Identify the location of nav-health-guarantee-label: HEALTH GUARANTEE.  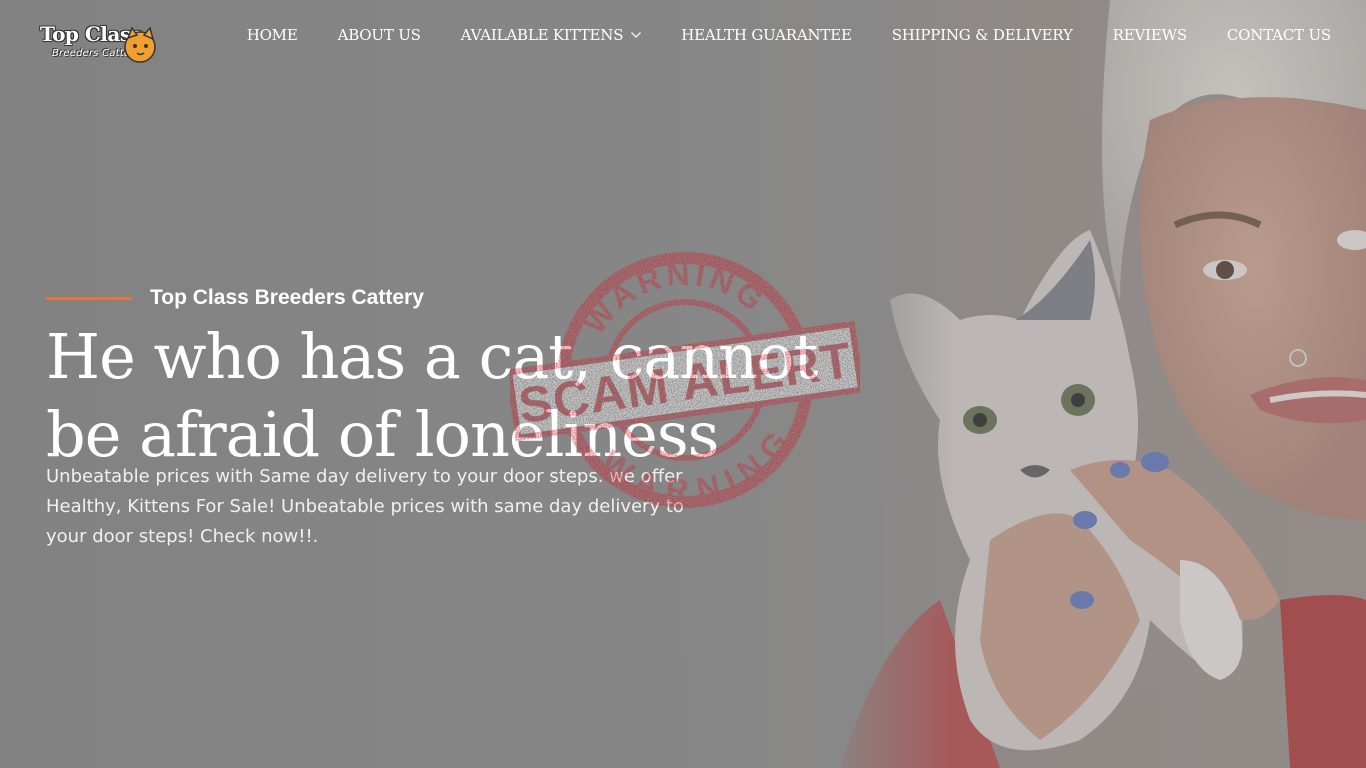
(766, 35).